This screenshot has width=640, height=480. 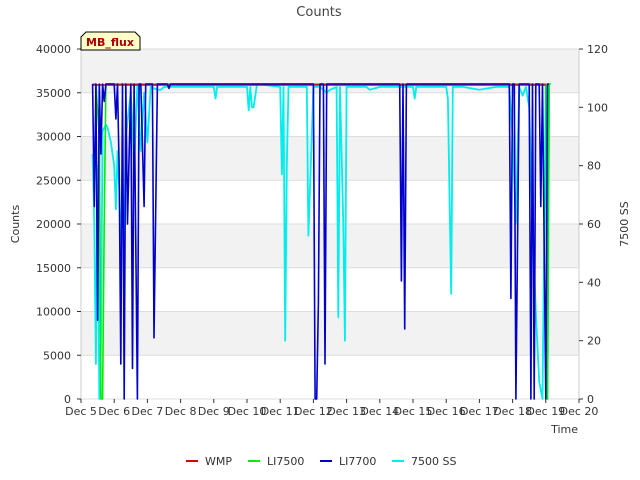 I want to click on y2-tick-label: 40, so click(x=594, y=282).